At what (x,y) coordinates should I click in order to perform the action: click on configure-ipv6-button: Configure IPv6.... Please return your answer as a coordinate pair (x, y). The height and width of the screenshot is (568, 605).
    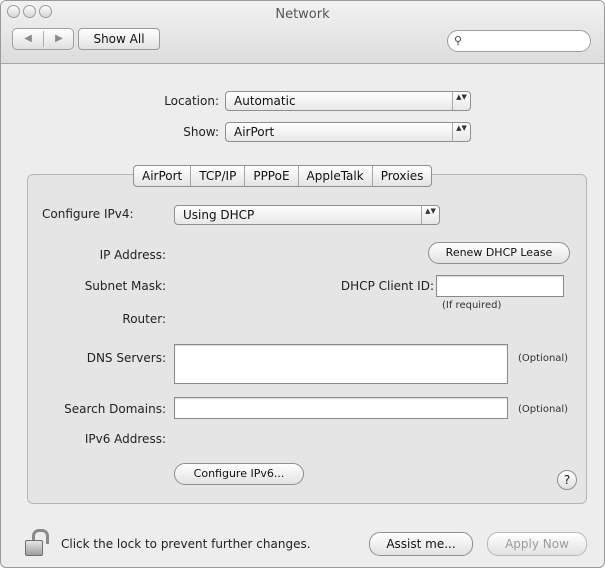
    Looking at the image, I should click on (239, 474).